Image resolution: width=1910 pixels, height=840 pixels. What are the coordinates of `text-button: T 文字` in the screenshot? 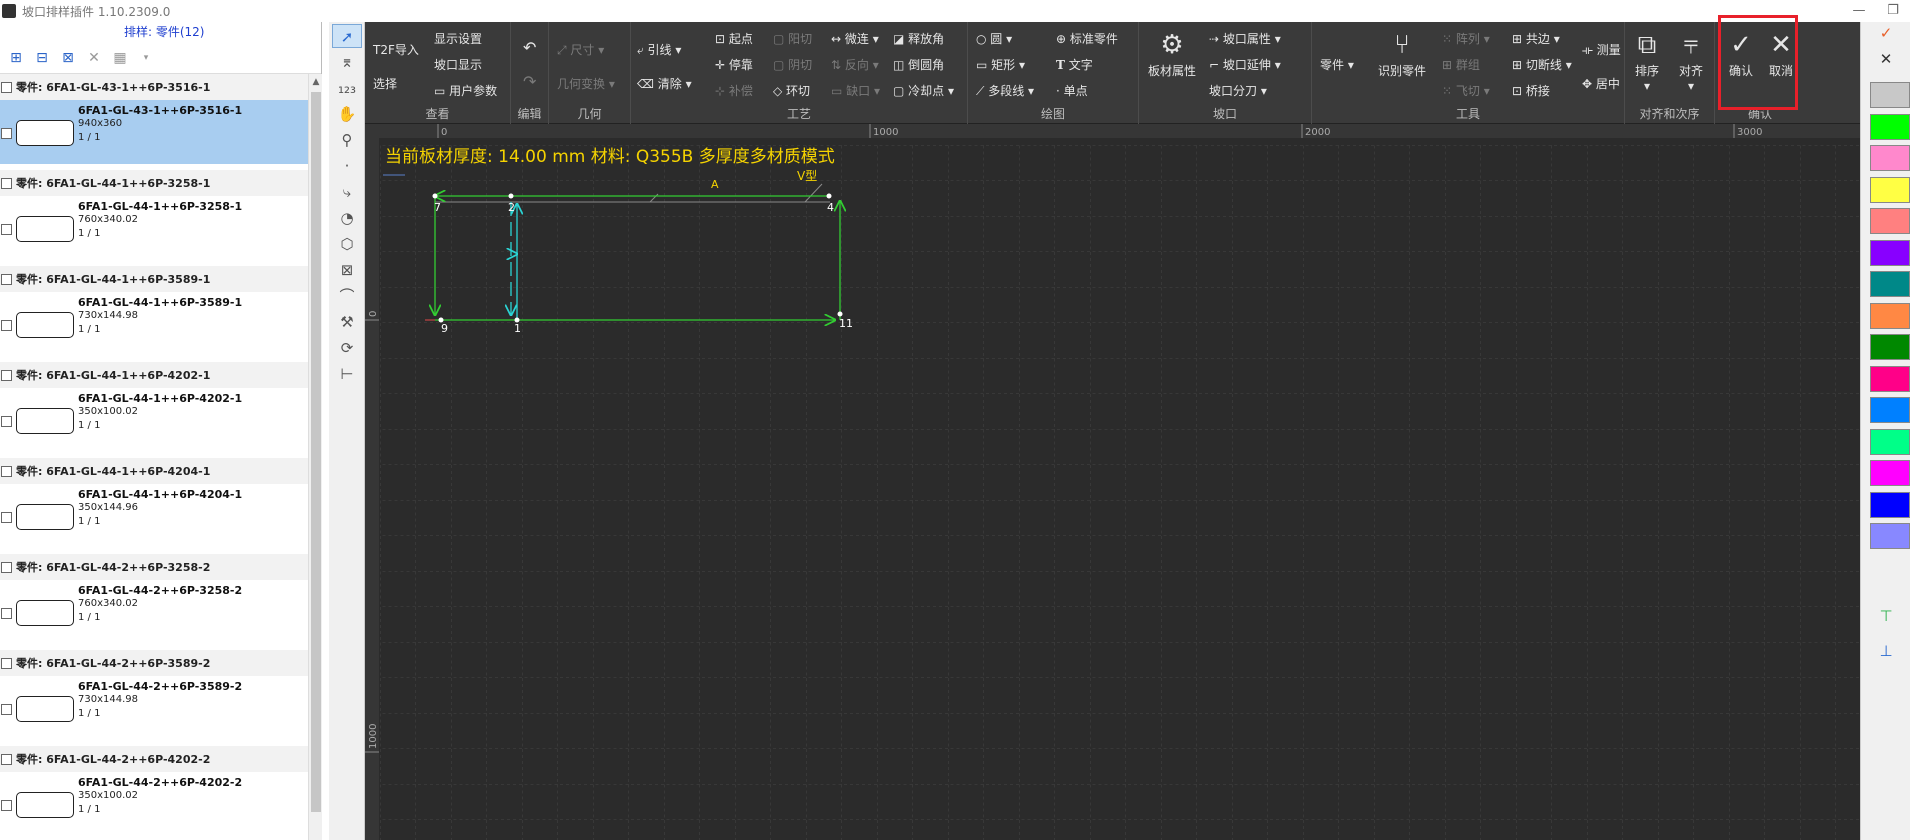 It's located at (1074, 64).